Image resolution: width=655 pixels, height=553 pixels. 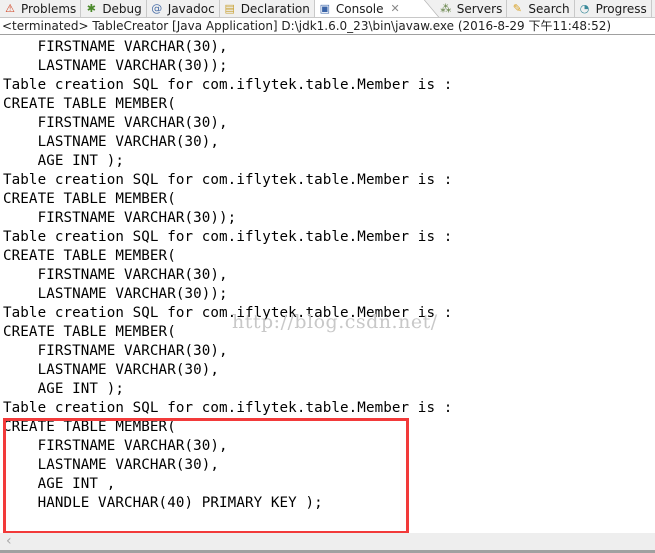 I want to click on tab-servers: ⁂ Servers, so click(x=472, y=8).